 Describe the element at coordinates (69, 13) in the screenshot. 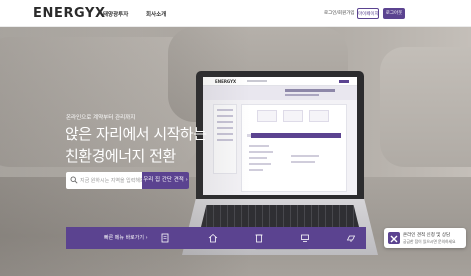

I see `logo: ENERGYX` at that location.